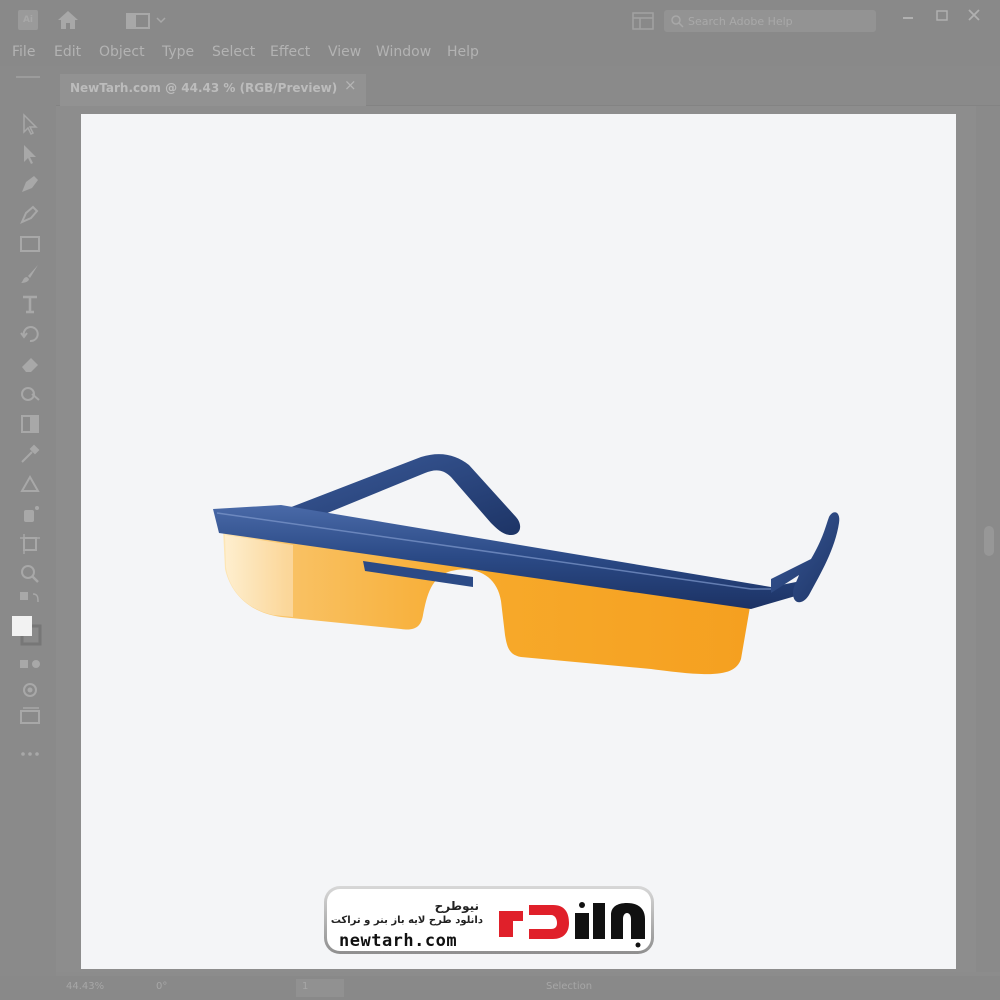 The height and width of the screenshot is (1000, 1000). I want to click on screen-mode-icon, so click(30, 715).